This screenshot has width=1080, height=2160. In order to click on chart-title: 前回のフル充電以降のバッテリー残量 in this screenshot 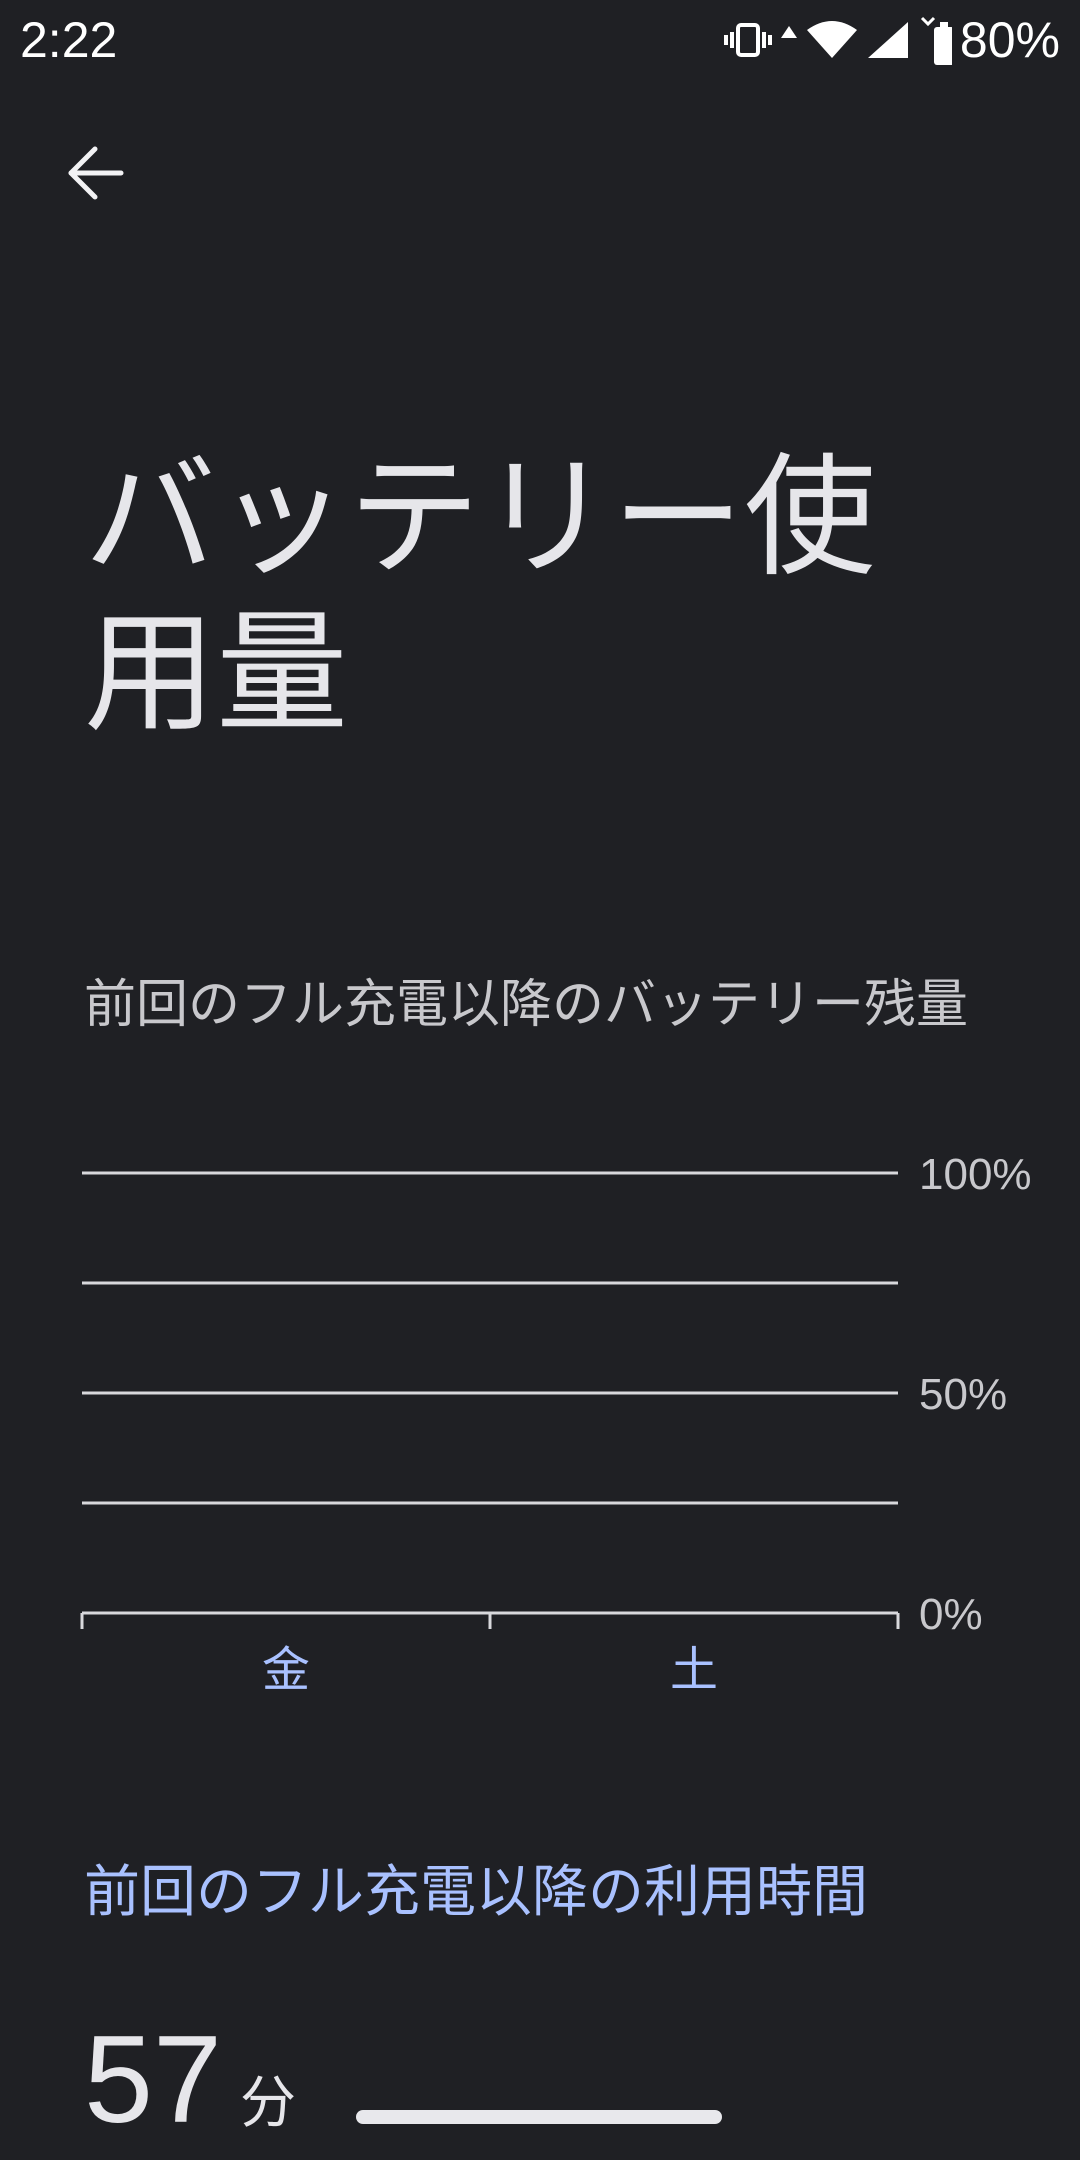, I will do `click(526, 1005)`.